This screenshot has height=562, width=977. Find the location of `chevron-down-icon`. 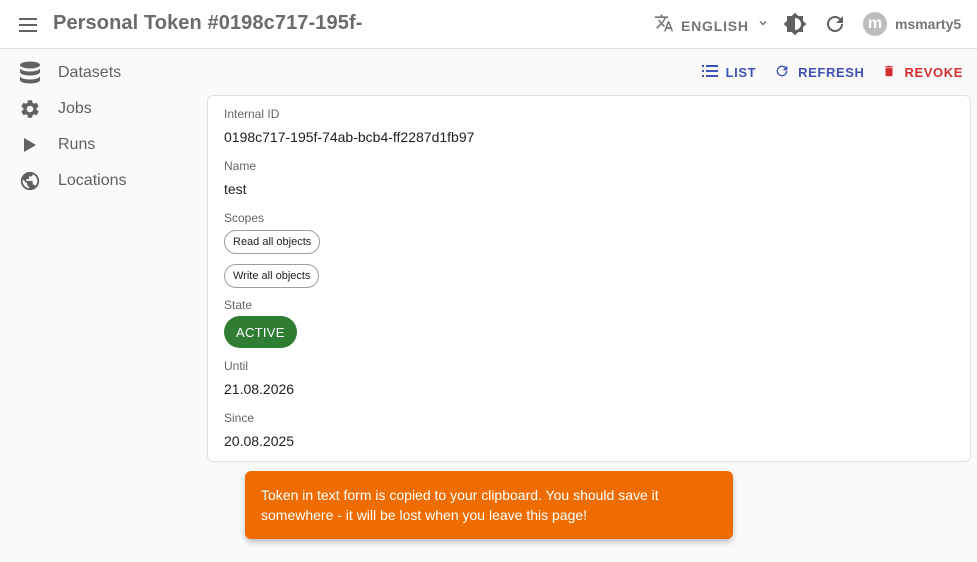

chevron-down-icon is located at coordinates (763, 25).